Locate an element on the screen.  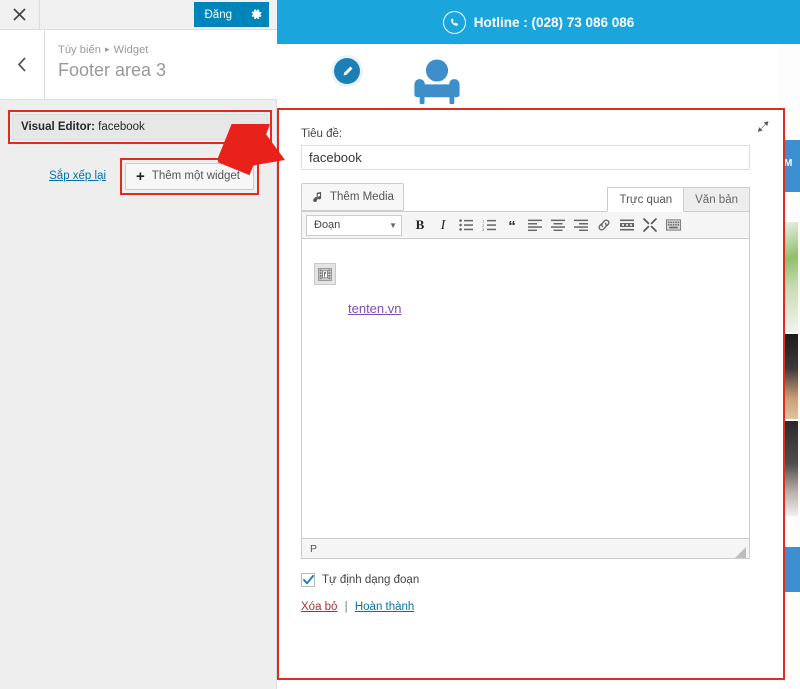
fs-glyph is located at coordinates (650, 225).